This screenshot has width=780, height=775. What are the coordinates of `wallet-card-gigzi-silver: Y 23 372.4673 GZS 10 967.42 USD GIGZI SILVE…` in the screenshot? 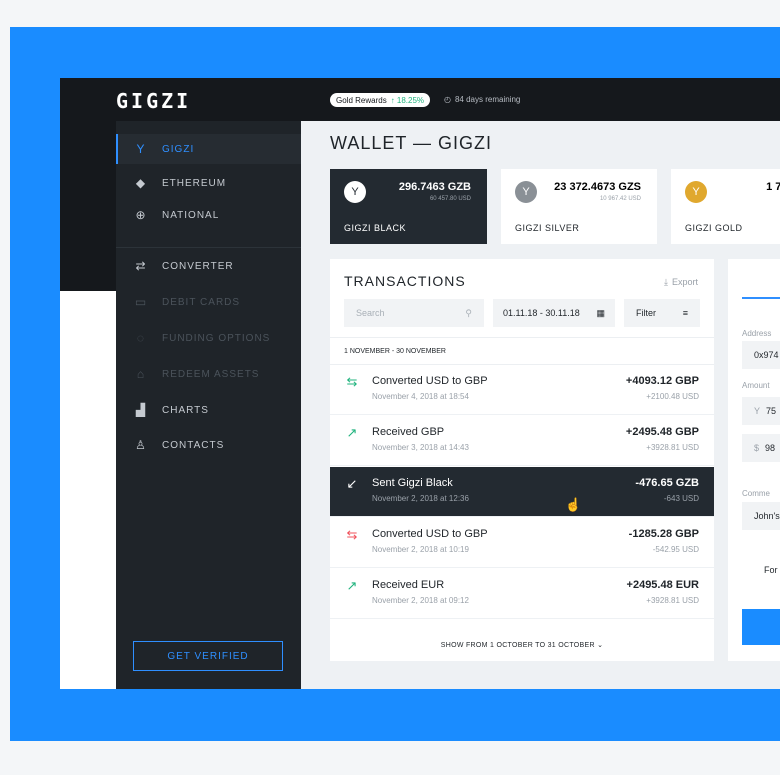 It's located at (579, 206).